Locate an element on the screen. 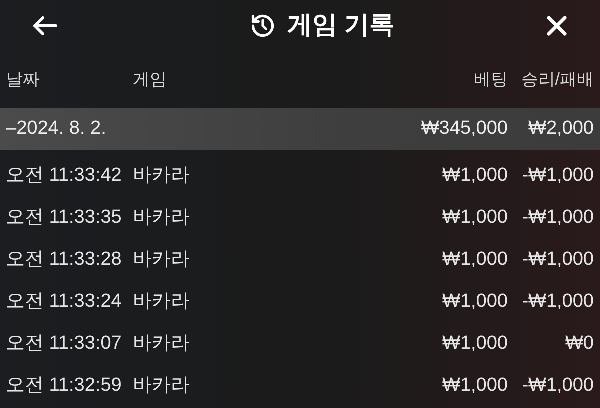 This screenshot has height=408, width=600. group-bet-total: ₩345,000 is located at coordinates (464, 128).